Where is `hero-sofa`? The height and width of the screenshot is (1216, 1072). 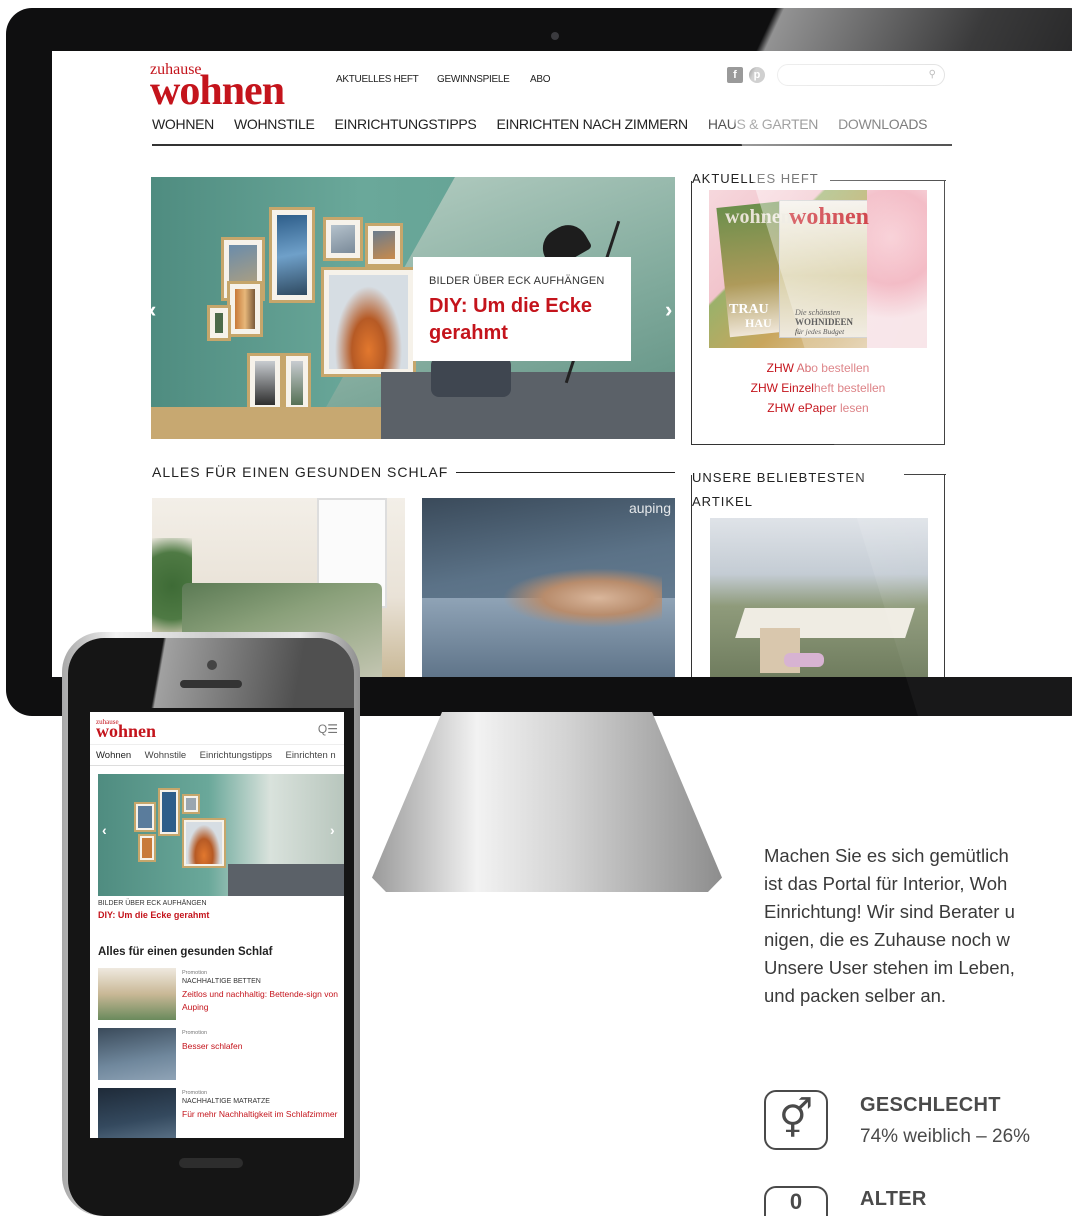
hero-sofa is located at coordinates (528, 405).